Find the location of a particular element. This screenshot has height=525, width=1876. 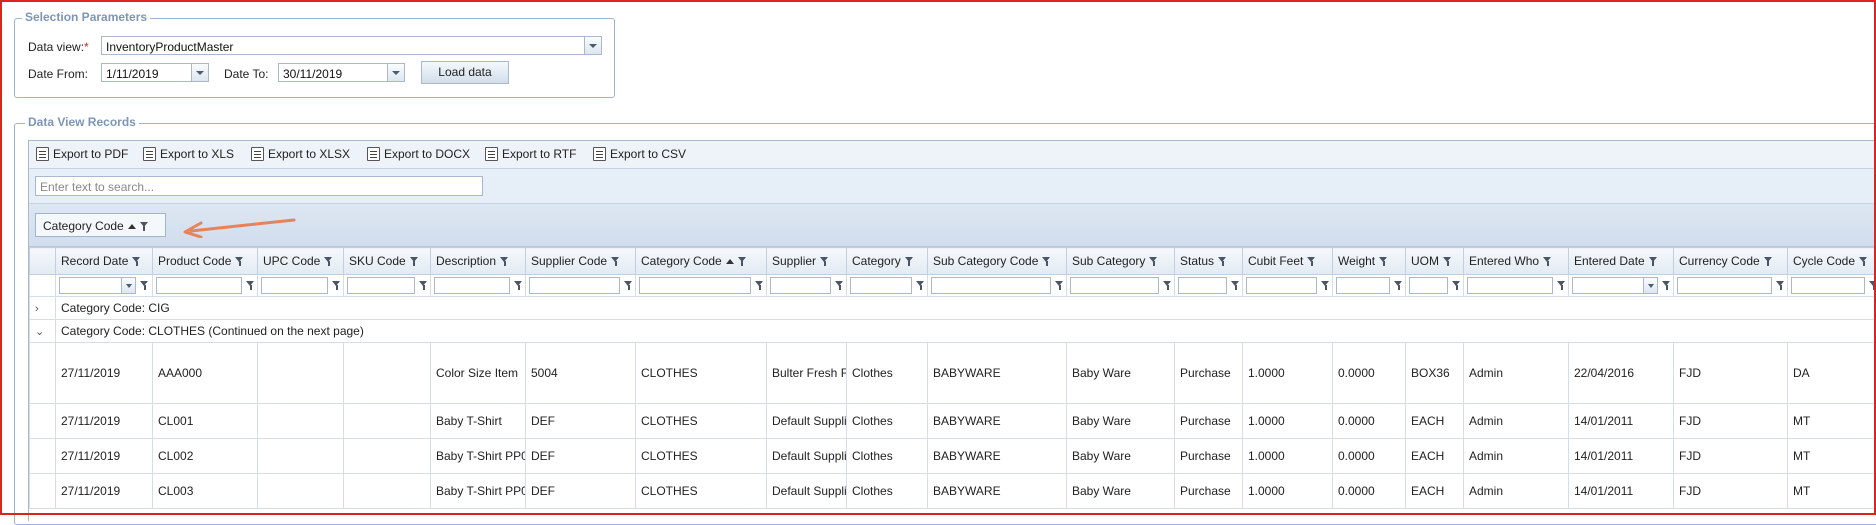

column-header: Sub Category is located at coordinates (1121, 261).